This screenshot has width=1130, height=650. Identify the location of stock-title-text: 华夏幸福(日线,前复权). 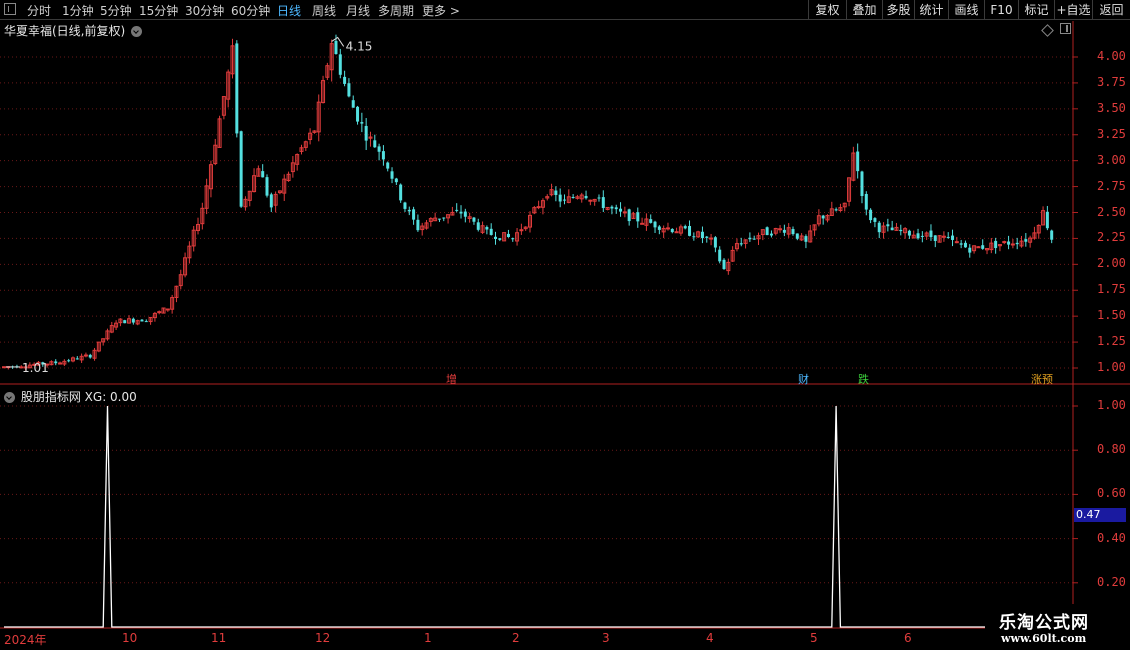
(65, 31).